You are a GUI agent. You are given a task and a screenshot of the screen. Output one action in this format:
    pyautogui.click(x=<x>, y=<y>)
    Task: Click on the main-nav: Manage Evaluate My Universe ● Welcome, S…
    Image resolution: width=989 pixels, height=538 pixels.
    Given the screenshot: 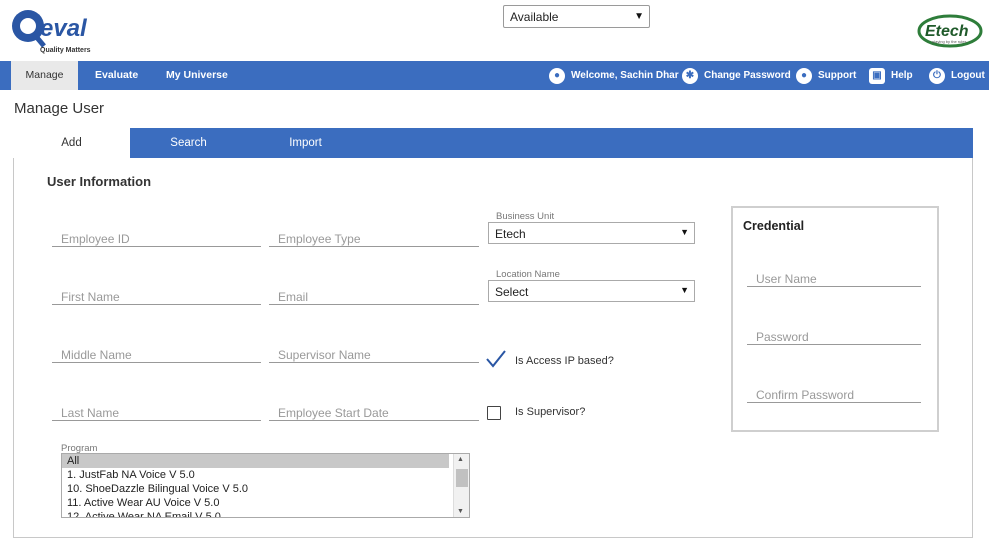 What is the action you would take?
    pyautogui.click(x=494, y=75)
    